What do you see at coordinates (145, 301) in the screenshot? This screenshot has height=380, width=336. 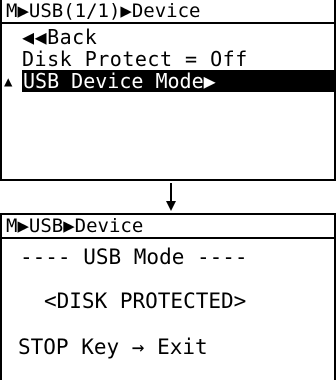 I see `disk-protected-status: <DISK PROTECTED>` at bounding box center [145, 301].